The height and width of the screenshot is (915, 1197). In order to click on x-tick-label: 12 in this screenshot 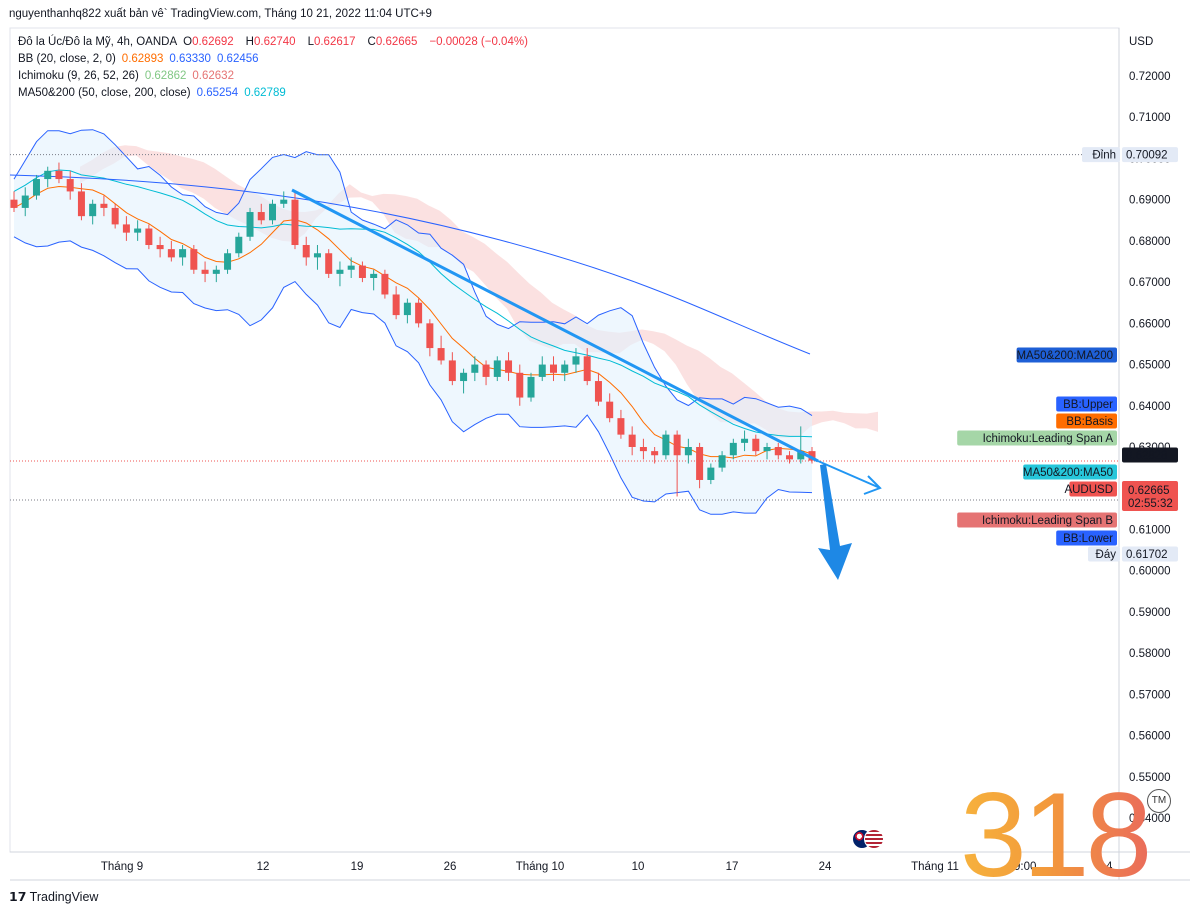, I will do `click(263, 867)`.